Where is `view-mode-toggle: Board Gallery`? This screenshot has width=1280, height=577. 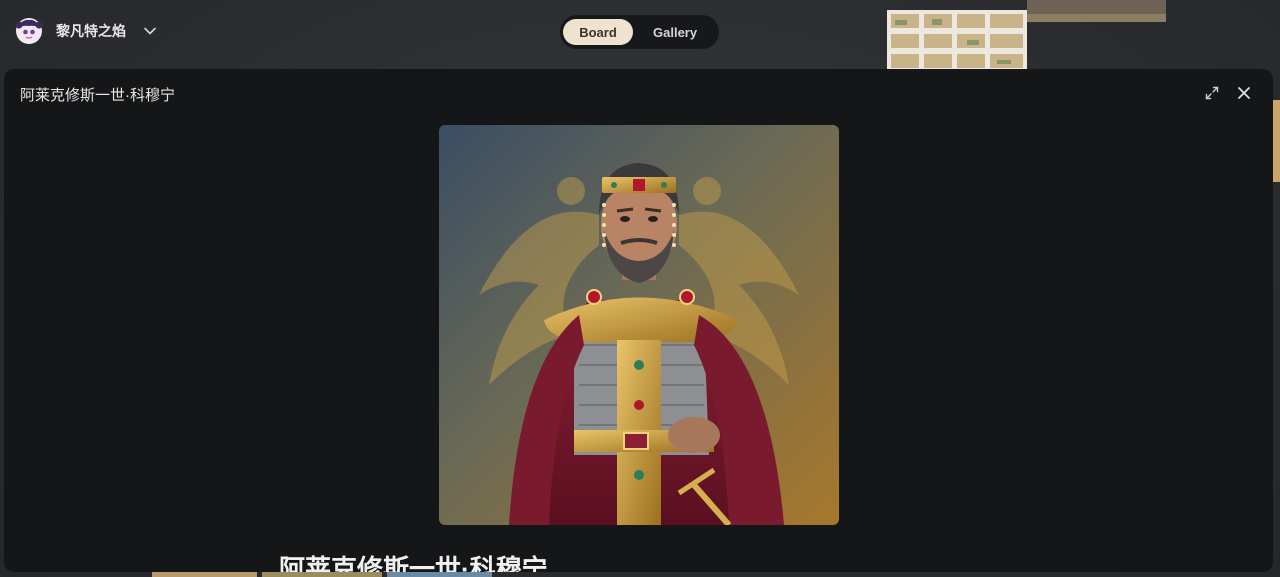 view-mode-toggle: Board Gallery is located at coordinates (639, 32).